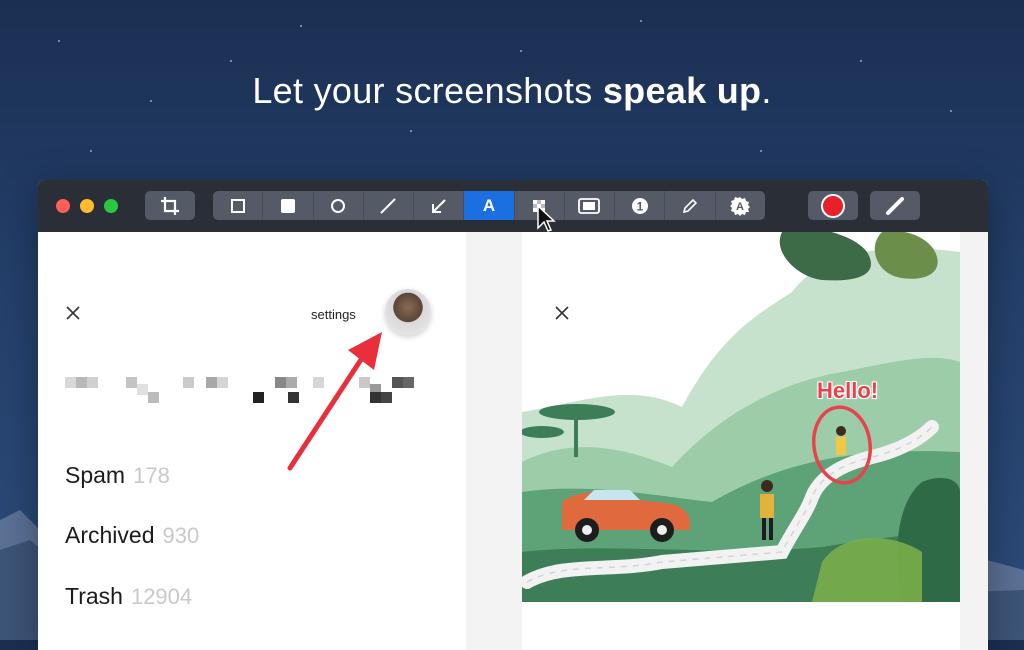 The width and height of the screenshot is (1024, 650). I want to click on headline-prefix: Let your screenshots, so click(427, 90).